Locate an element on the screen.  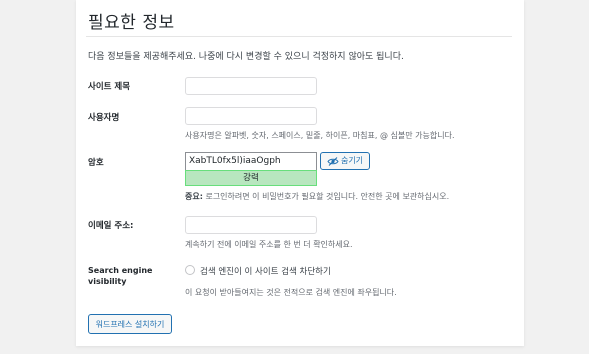
search-visibility-checkbox is located at coordinates (190, 270).